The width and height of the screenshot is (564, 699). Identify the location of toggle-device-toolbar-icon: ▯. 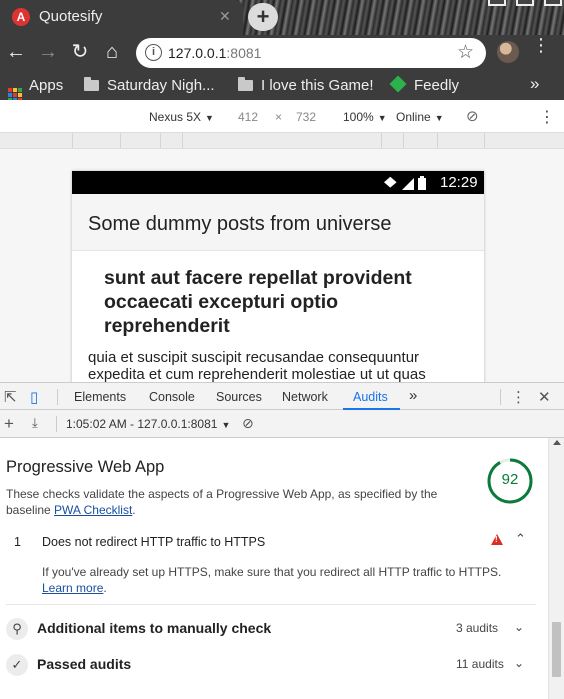
(34, 397).